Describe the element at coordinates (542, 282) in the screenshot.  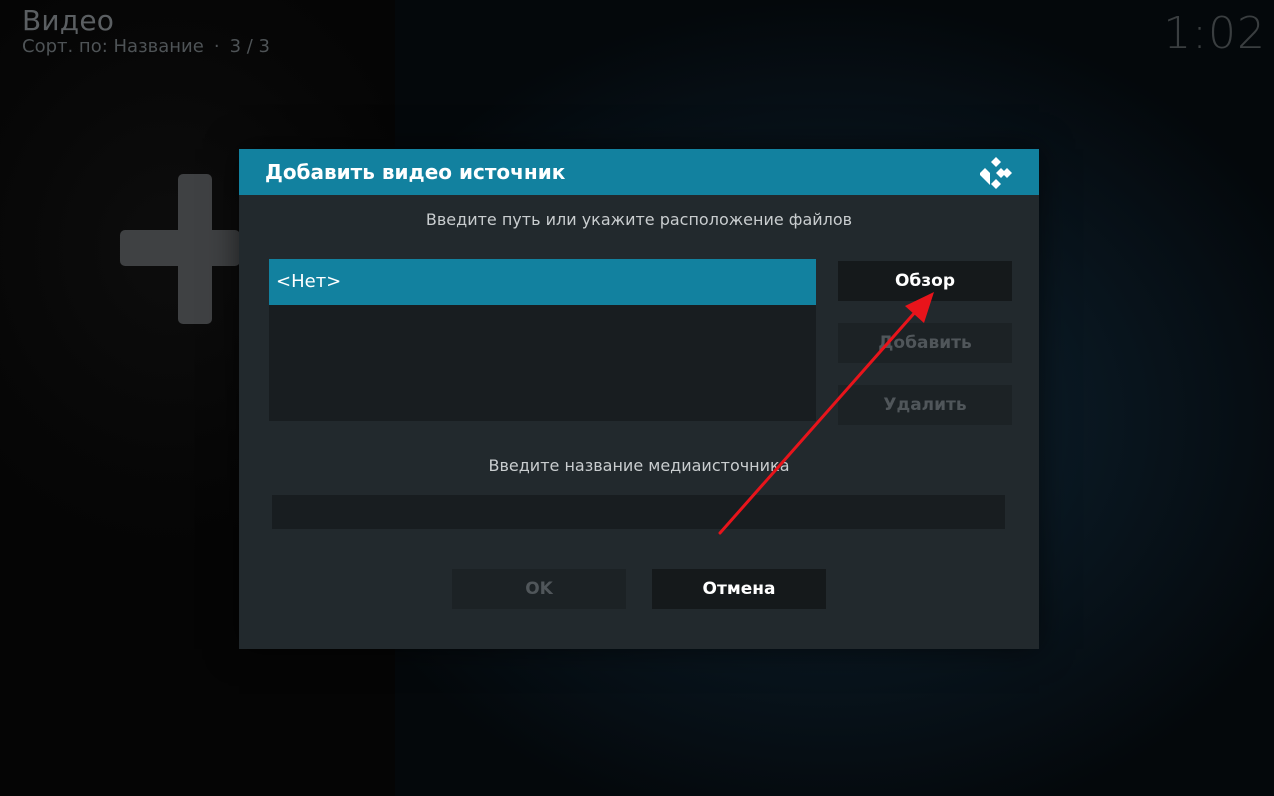
I see `path-list-item: <Нет>` at that location.